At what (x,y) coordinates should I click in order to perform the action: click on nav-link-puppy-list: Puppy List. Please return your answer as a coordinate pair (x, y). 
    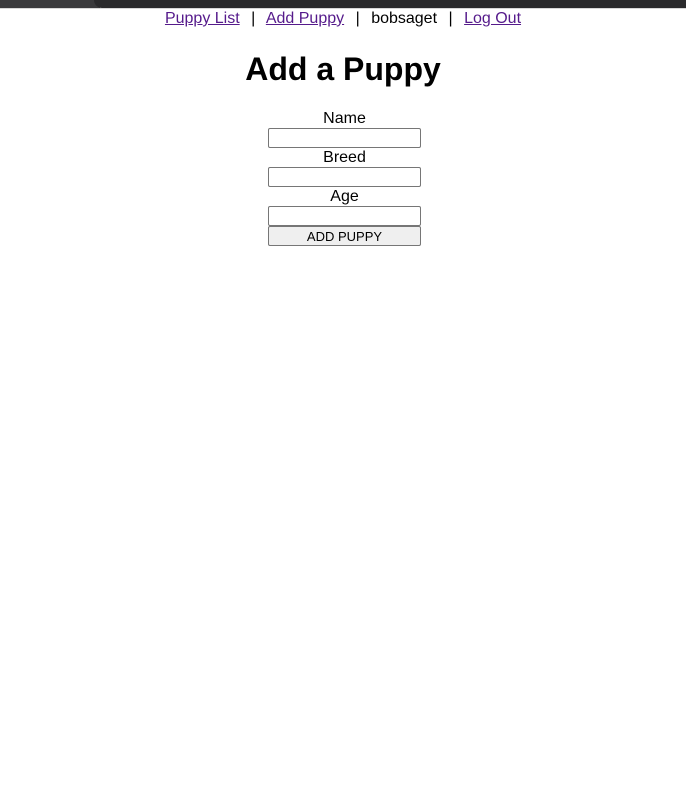
    Looking at the image, I should click on (202, 18).